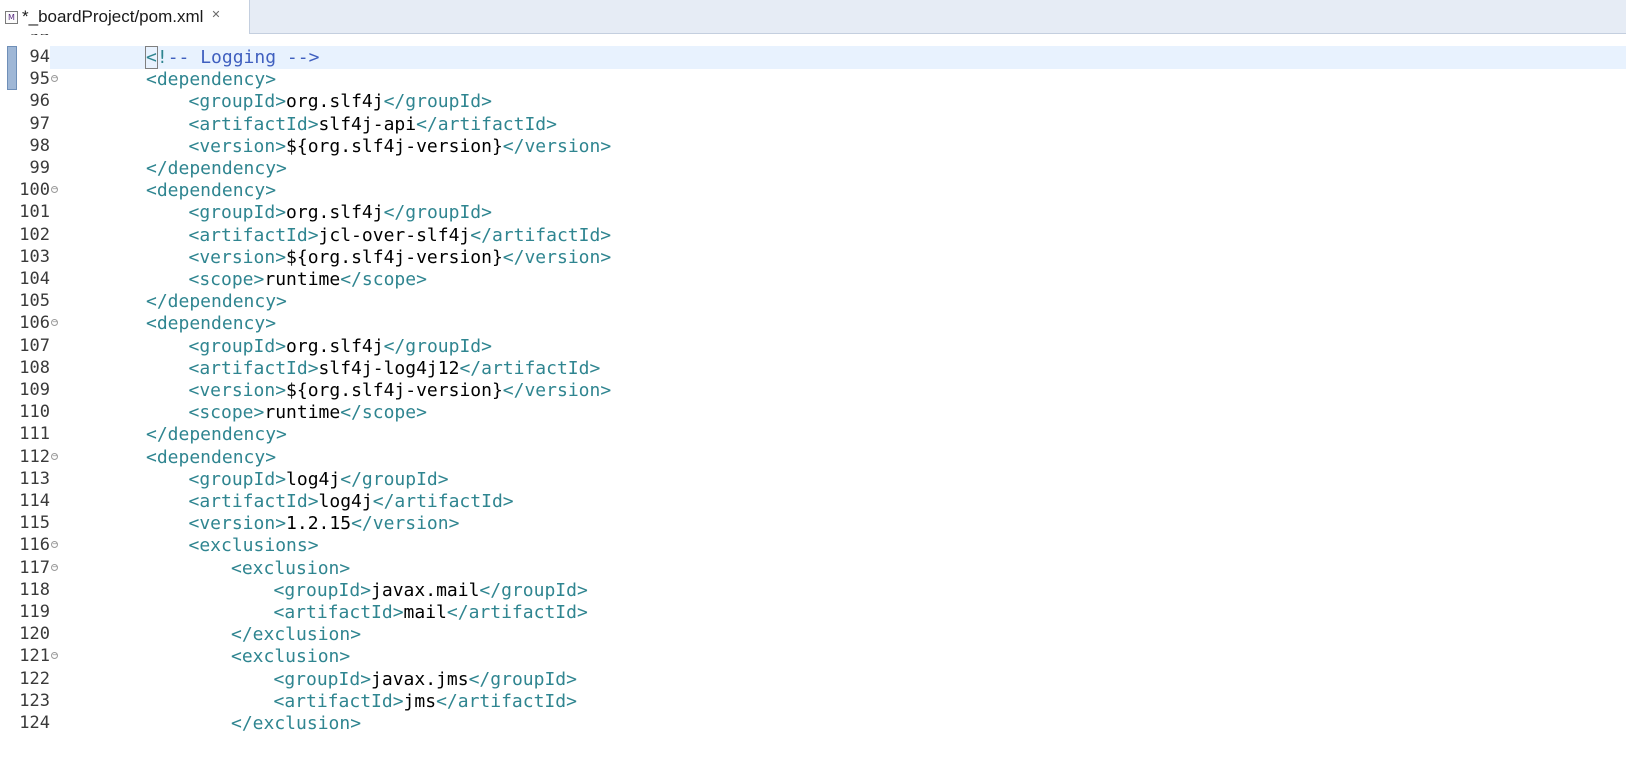 This screenshot has width=1626, height=763. What do you see at coordinates (813, 168) in the screenshot?
I see `code-line: 99 </dependency>` at bounding box center [813, 168].